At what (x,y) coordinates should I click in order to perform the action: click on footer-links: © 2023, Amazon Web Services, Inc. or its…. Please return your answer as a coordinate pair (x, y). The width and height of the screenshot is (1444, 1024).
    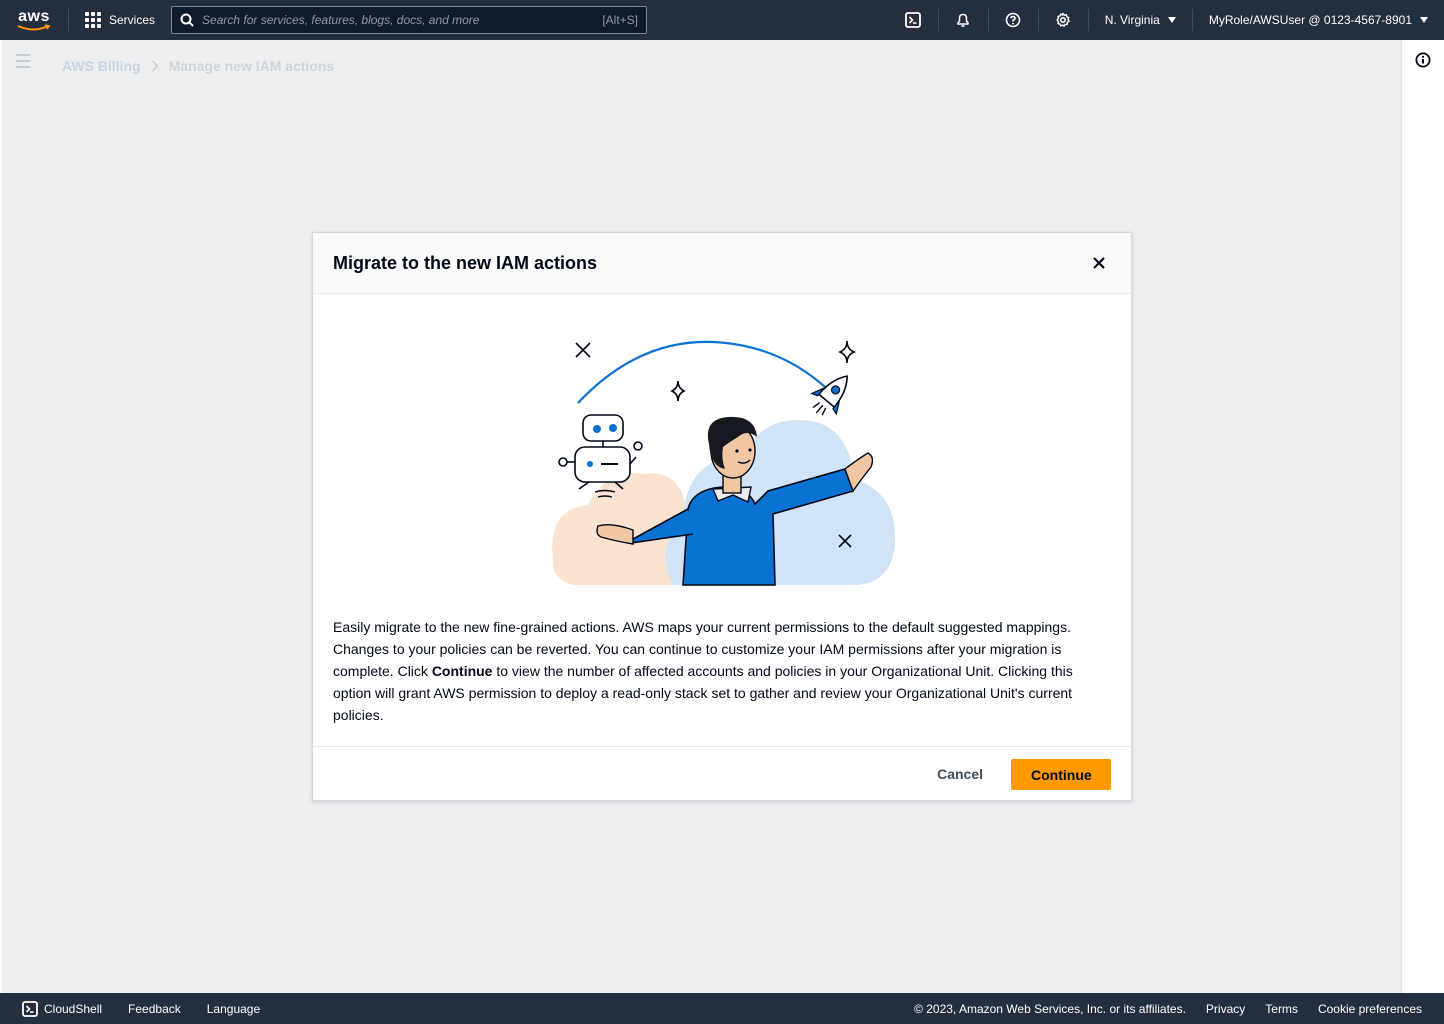
    Looking at the image, I should click on (1168, 1008).